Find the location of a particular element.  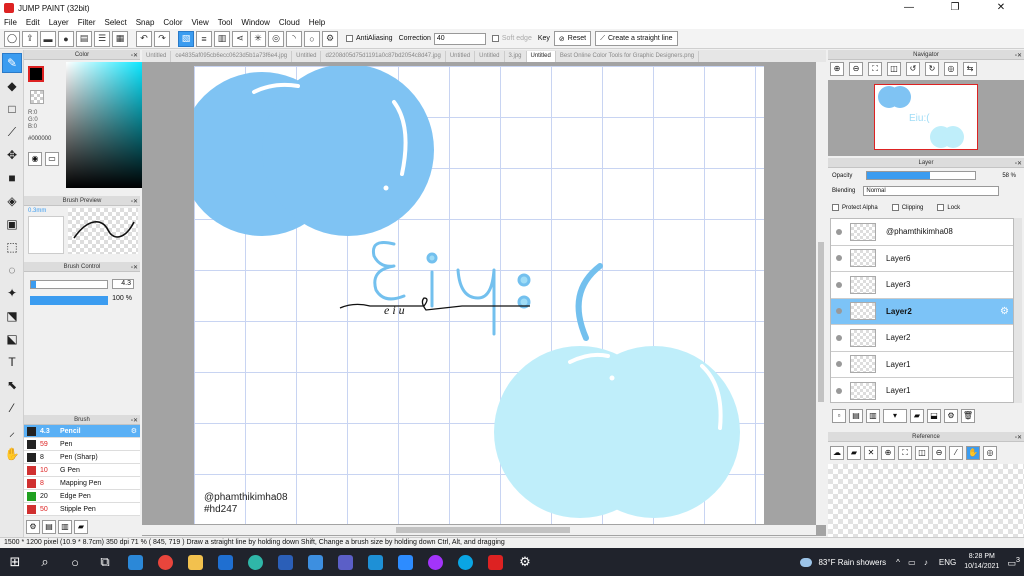

layer-row: Layer6 is located at coordinates (922, 258).